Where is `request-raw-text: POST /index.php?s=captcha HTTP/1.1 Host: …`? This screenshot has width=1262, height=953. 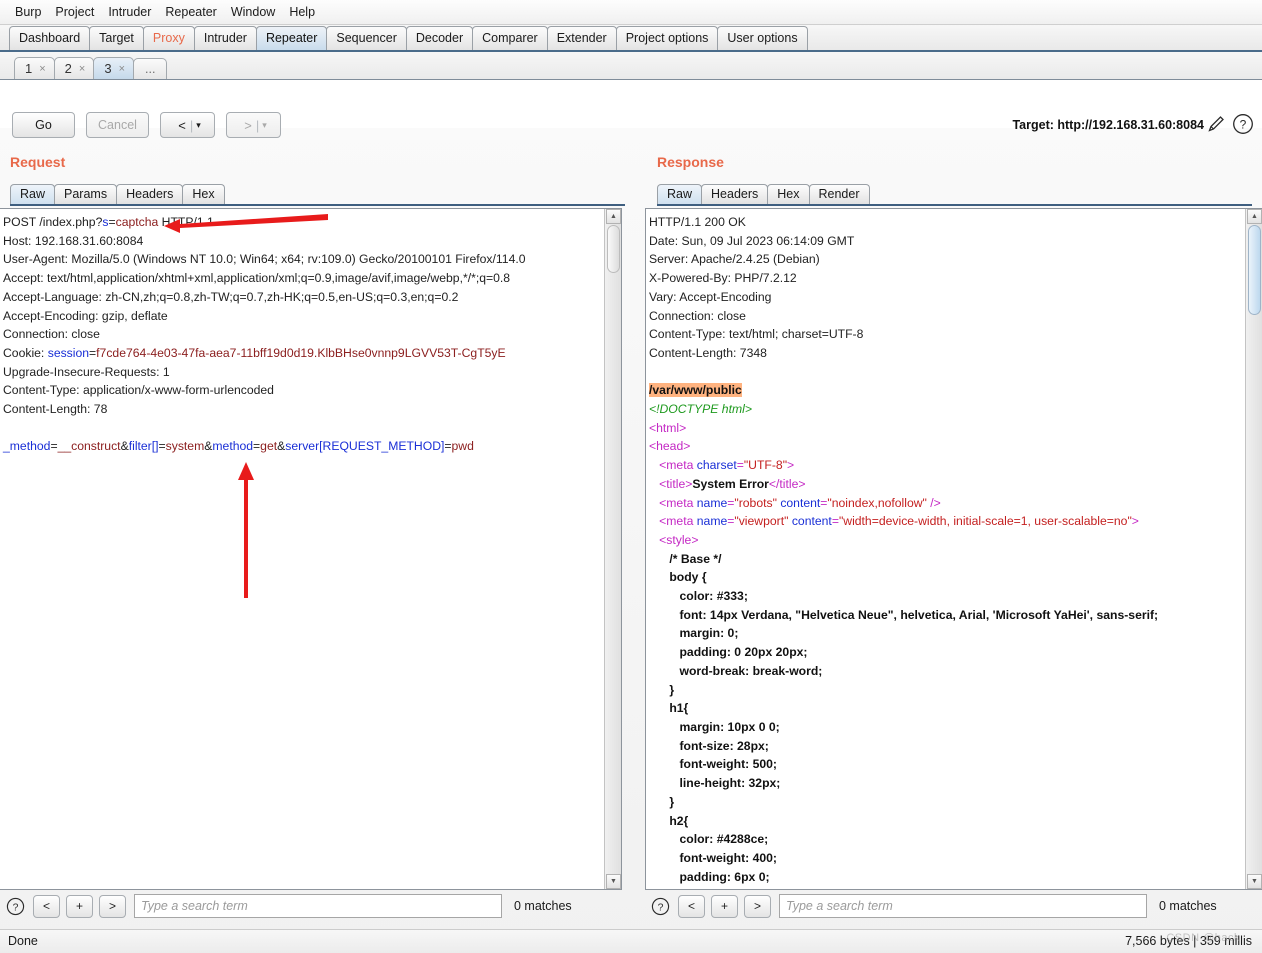
request-raw-text: POST /index.php?s=captcha HTTP/1.1 Host: … is located at coordinates (303, 334).